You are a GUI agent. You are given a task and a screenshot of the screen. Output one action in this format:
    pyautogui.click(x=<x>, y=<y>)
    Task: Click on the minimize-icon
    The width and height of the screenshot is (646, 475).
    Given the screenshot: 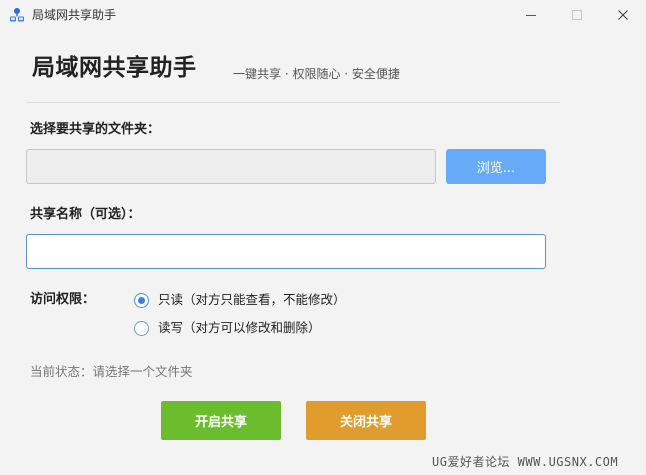 What is the action you would take?
    pyautogui.click(x=531, y=15)
    